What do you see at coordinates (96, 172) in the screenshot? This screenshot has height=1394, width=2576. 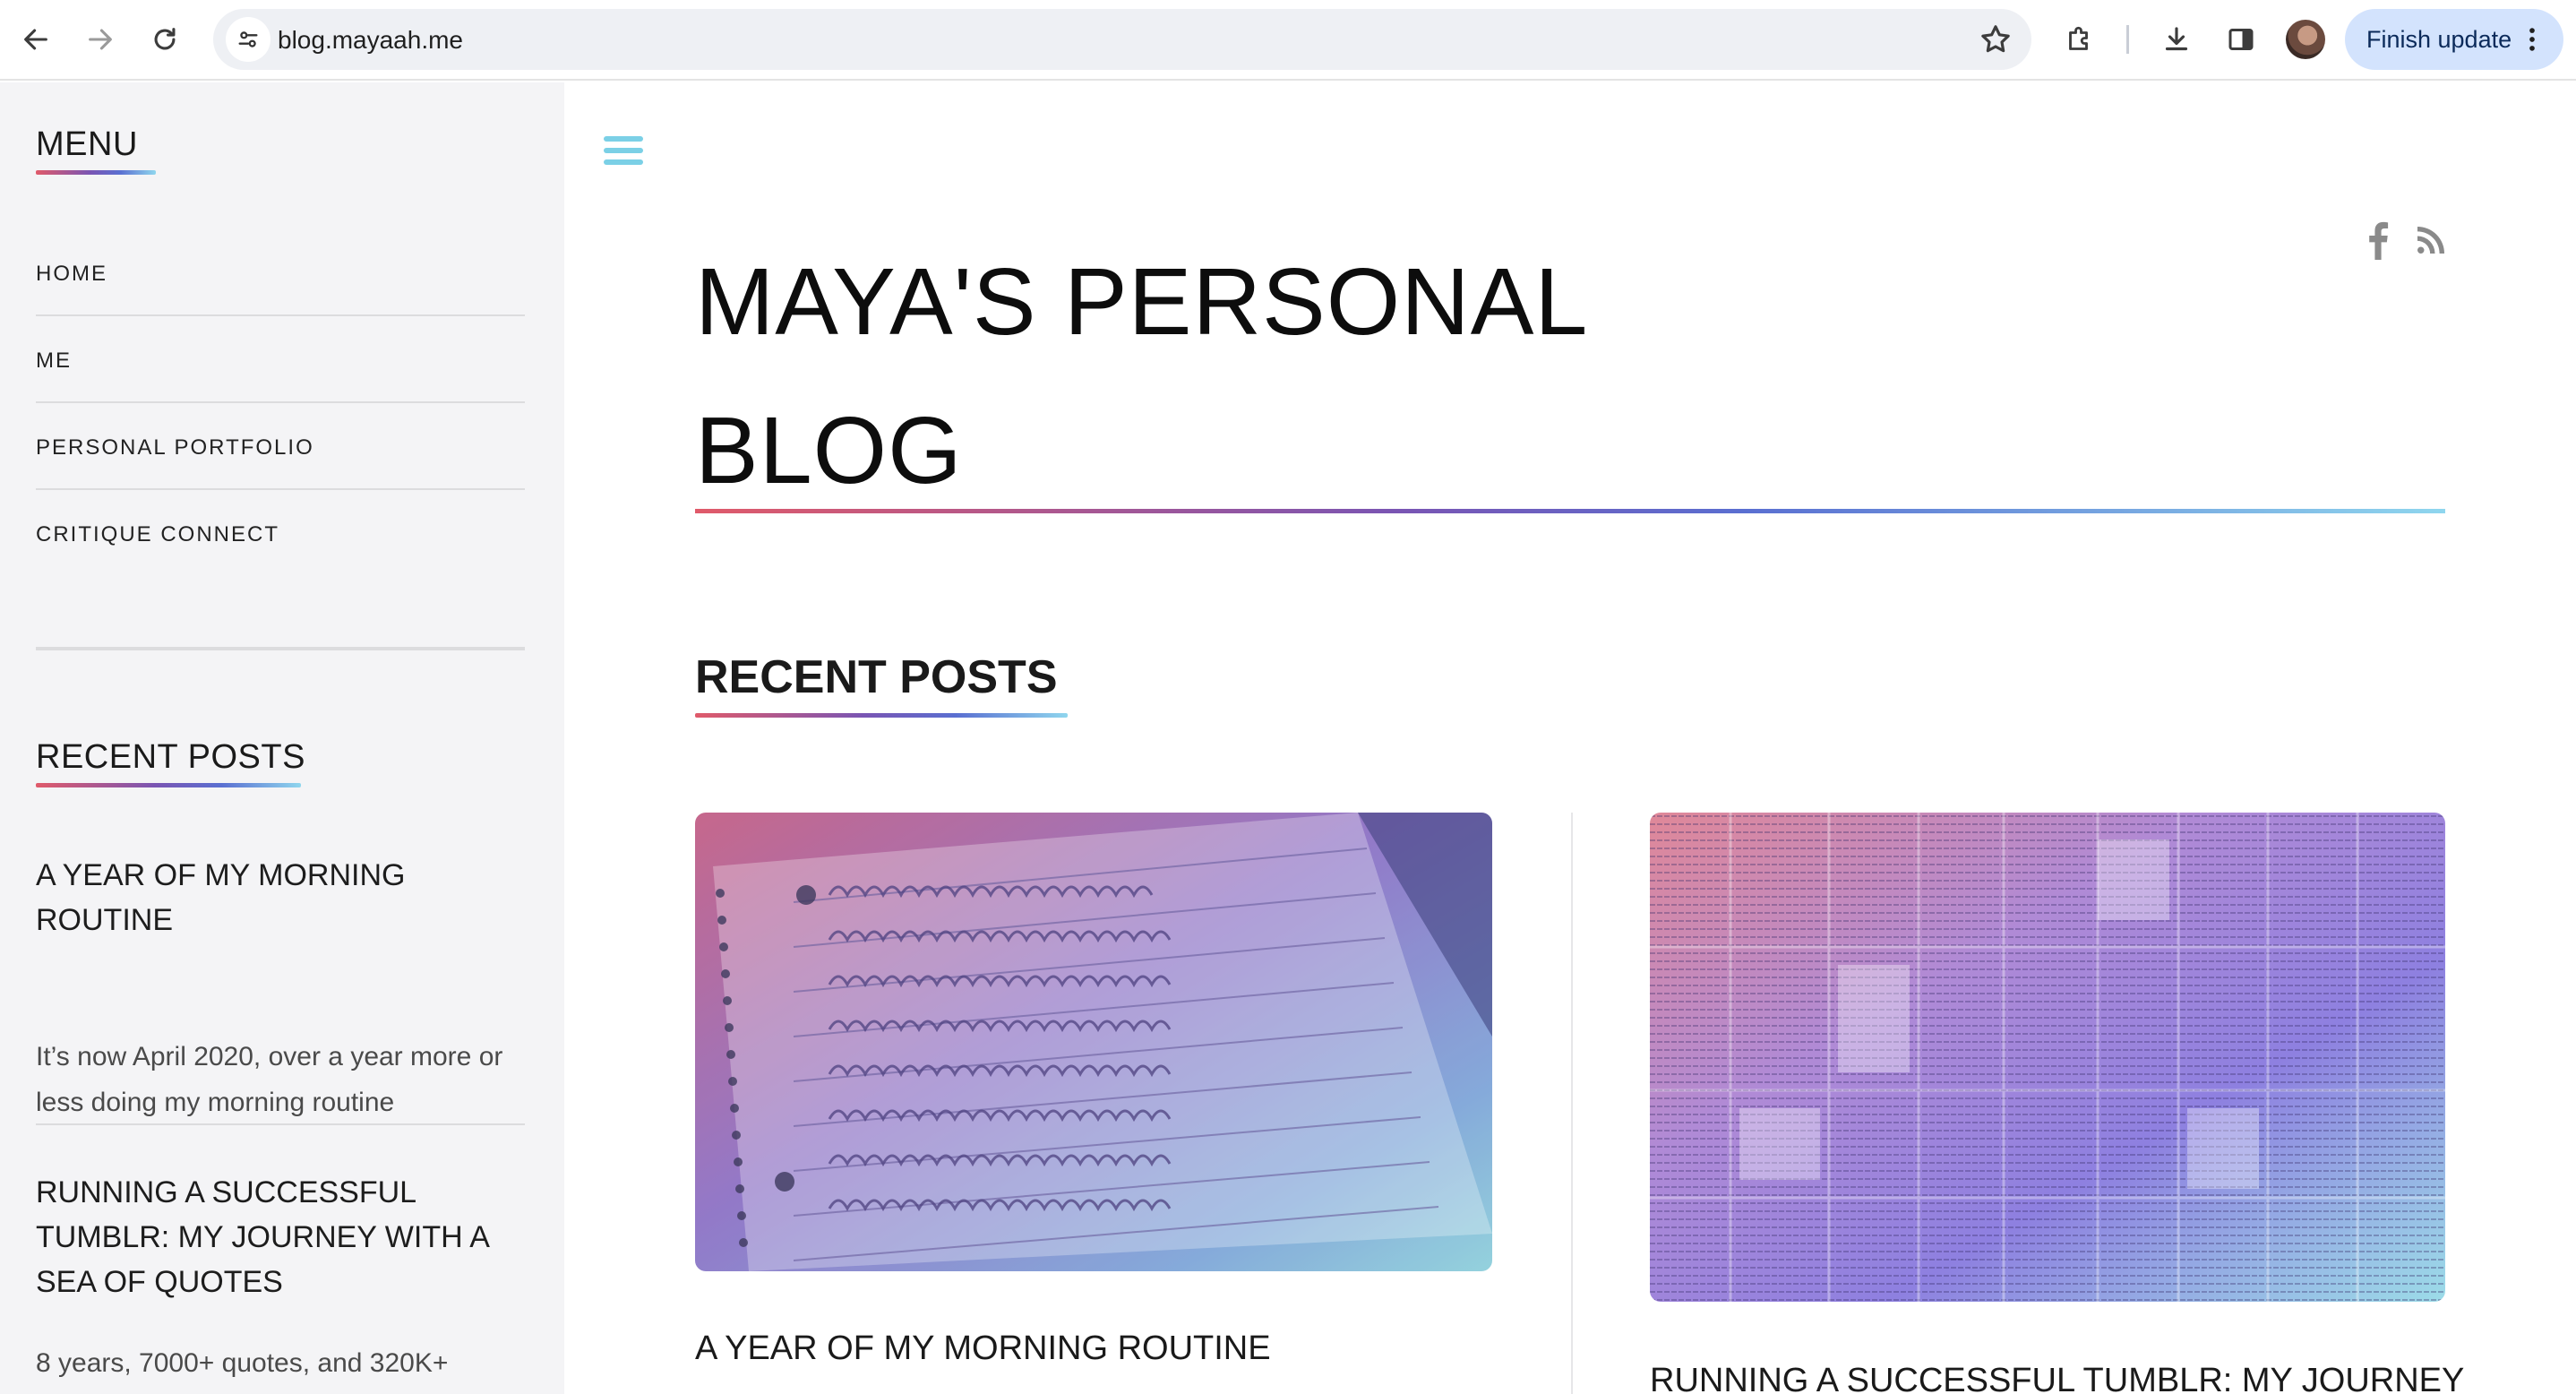 I see `menu-title-underline` at bounding box center [96, 172].